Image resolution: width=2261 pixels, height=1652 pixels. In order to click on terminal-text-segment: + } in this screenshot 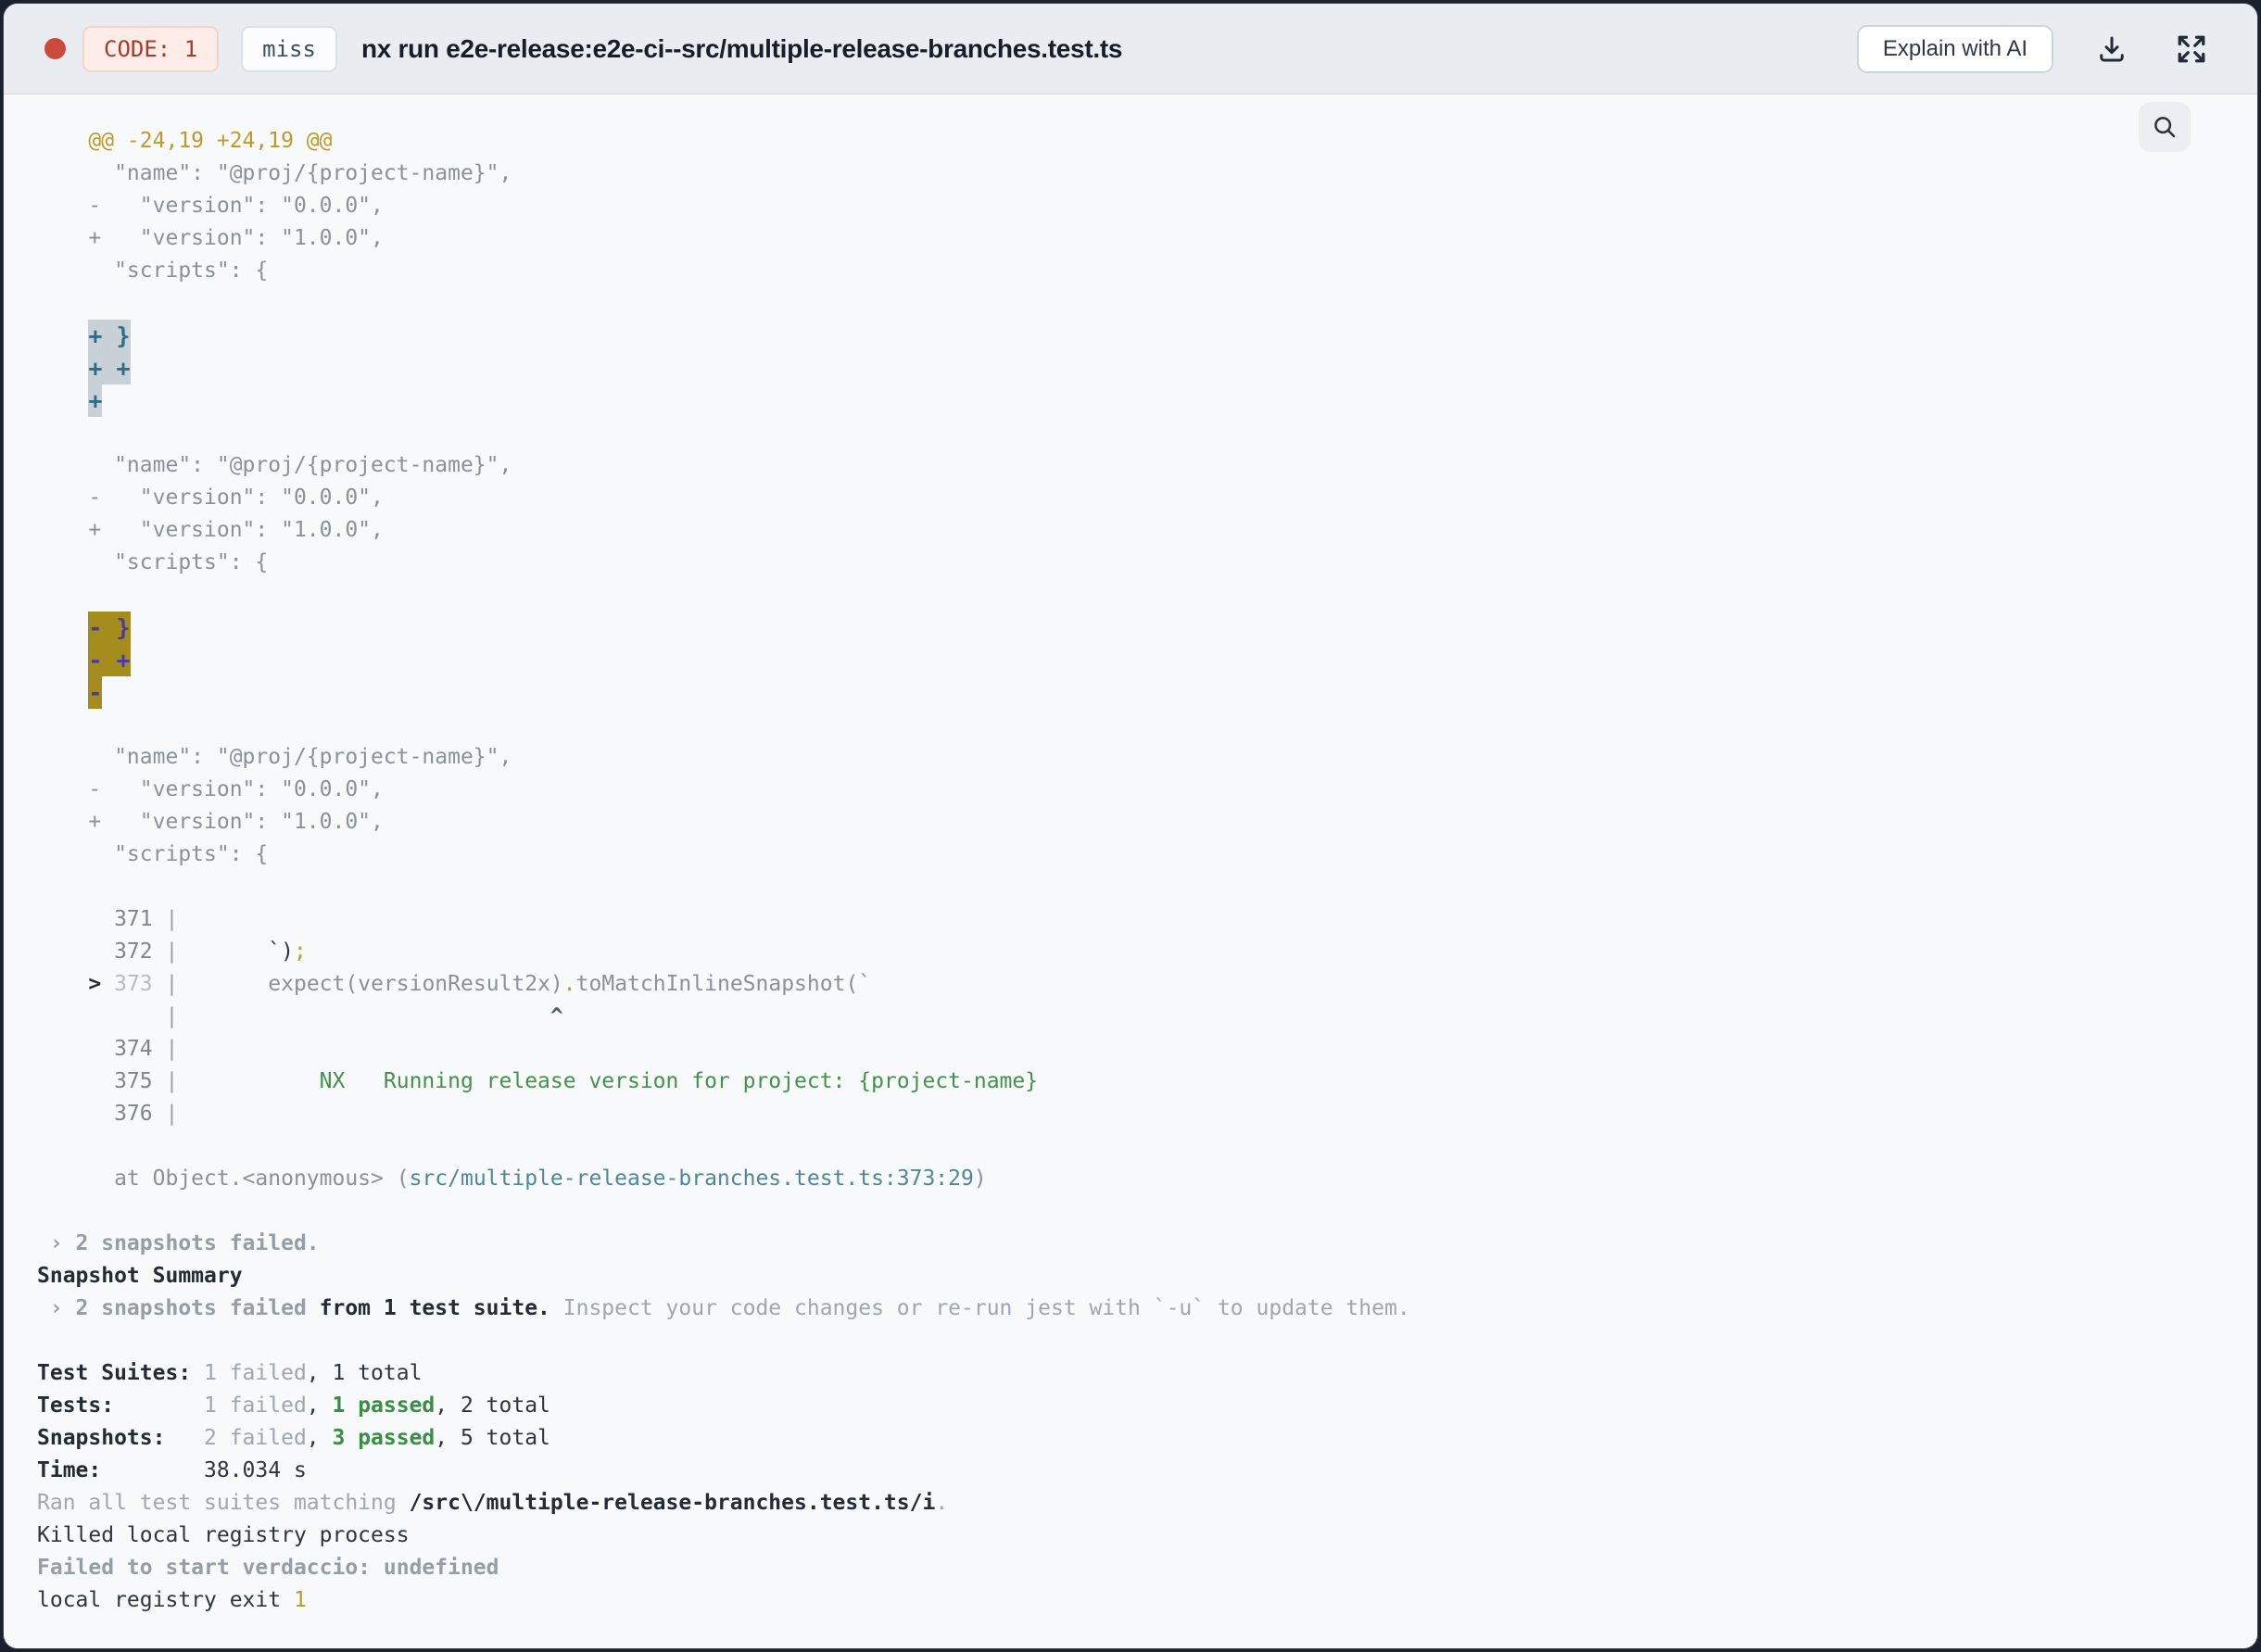, I will do `click(110, 336)`.